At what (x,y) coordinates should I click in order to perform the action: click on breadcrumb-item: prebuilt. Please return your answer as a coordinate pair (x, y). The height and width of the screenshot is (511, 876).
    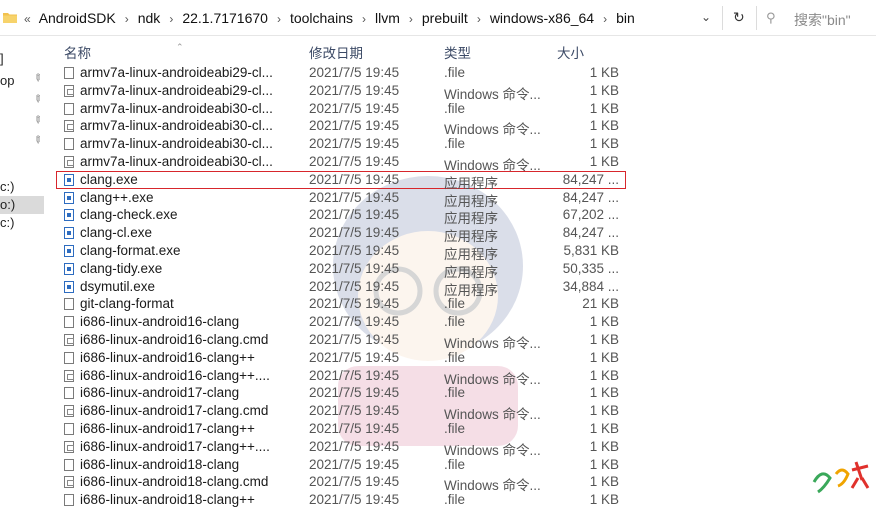
    Looking at the image, I should click on (445, 18).